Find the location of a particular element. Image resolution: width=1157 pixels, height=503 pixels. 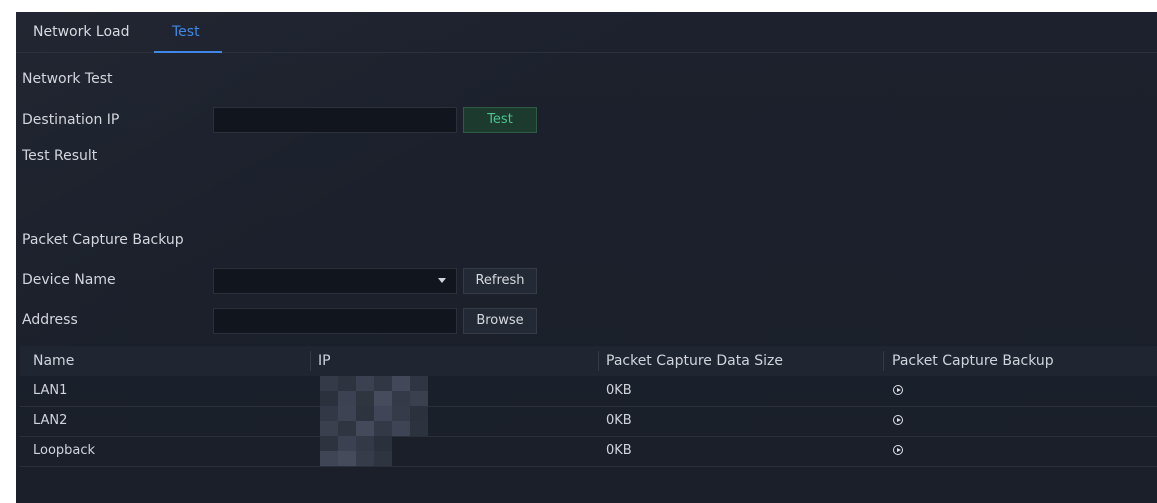

row-name: LAN2 is located at coordinates (50, 420).